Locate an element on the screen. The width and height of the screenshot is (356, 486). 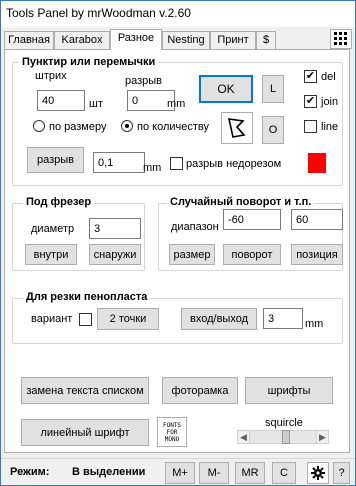
random-title: Случайный поворот и т.п. is located at coordinates (241, 202).